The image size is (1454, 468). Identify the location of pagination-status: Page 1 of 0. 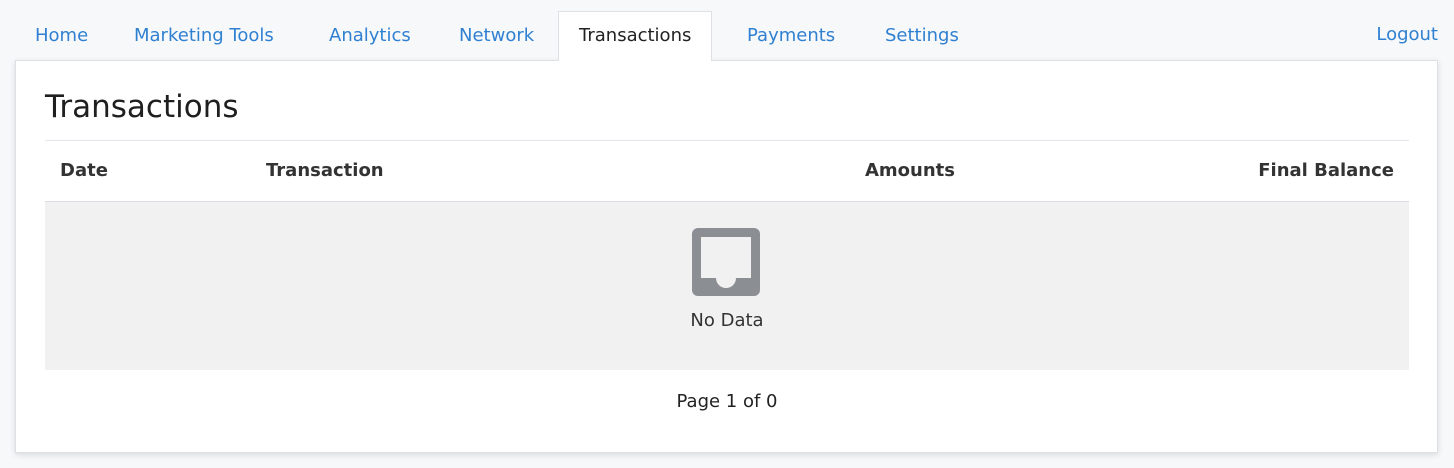
(727, 401).